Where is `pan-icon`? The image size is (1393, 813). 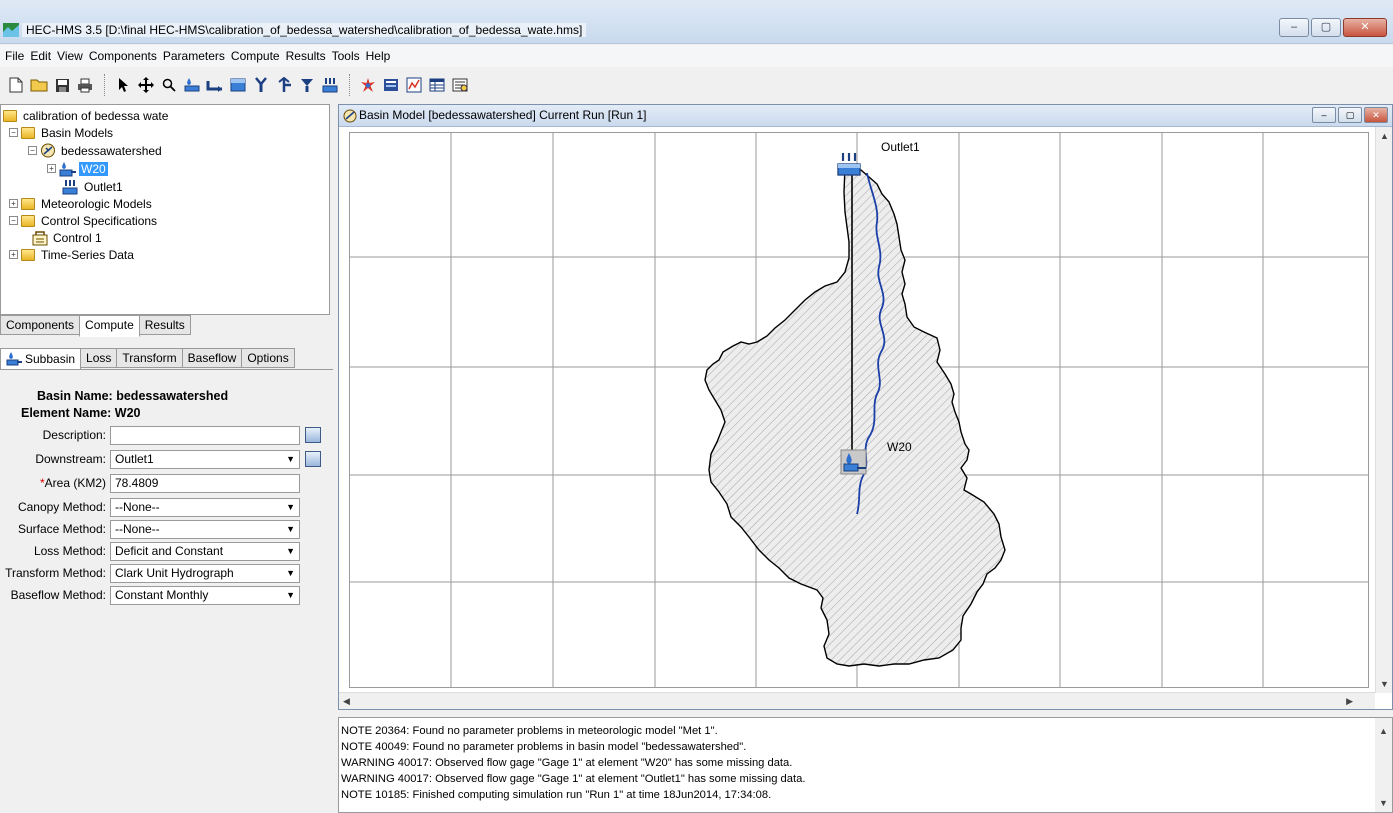
pan-icon is located at coordinates (146, 85).